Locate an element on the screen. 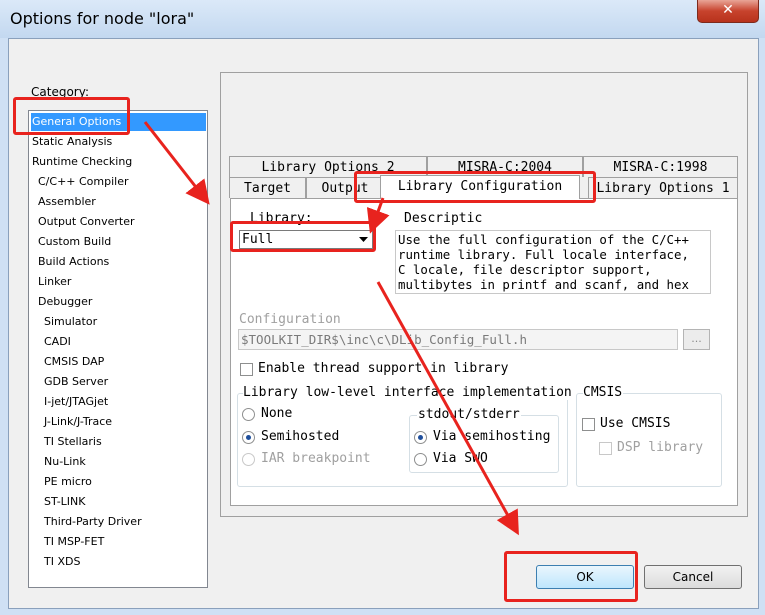 This screenshot has width=765, height=615. category-item: CMSIS DAP is located at coordinates (74, 362).